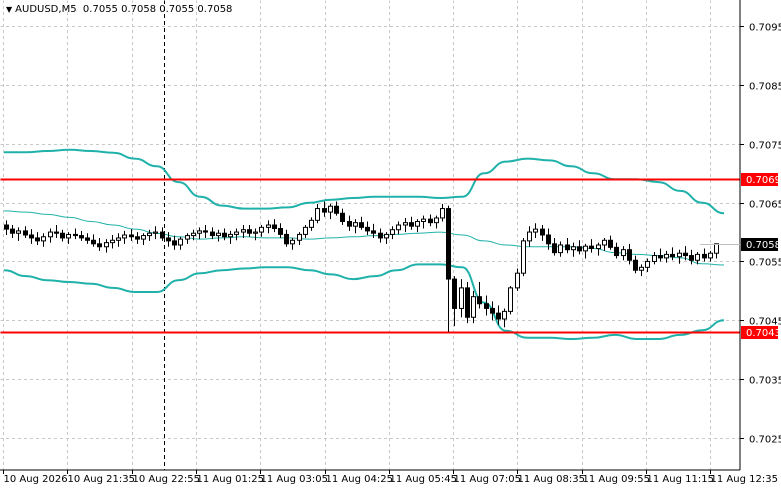  Describe the element at coordinates (765, 28) in the screenshot. I see `price-tick-label: 0.7095` at that location.